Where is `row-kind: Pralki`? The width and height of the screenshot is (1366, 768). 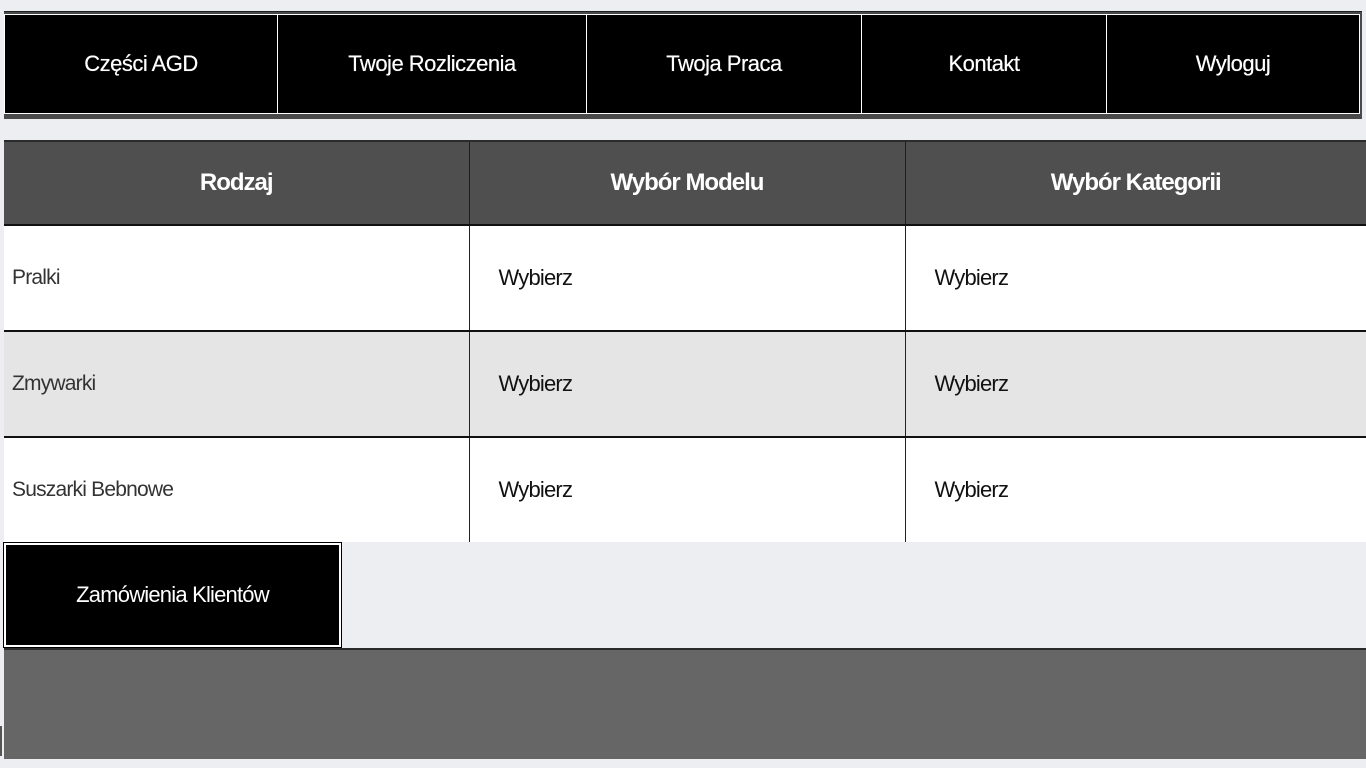 row-kind: Pralki is located at coordinates (237, 278).